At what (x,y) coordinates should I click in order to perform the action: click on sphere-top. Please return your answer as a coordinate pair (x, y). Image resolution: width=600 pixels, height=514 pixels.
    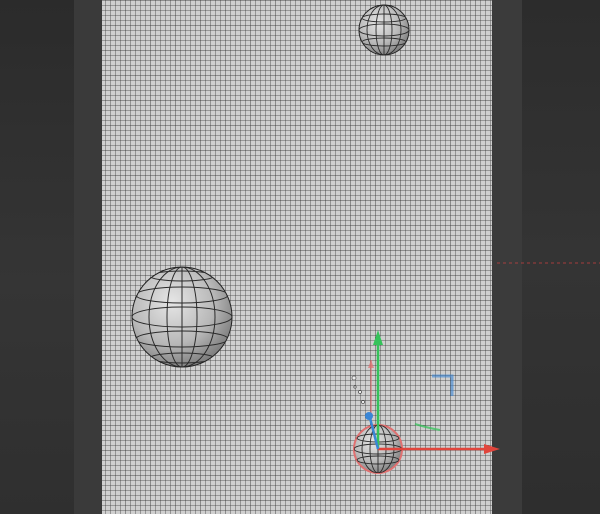
    Looking at the image, I should click on (384, 30).